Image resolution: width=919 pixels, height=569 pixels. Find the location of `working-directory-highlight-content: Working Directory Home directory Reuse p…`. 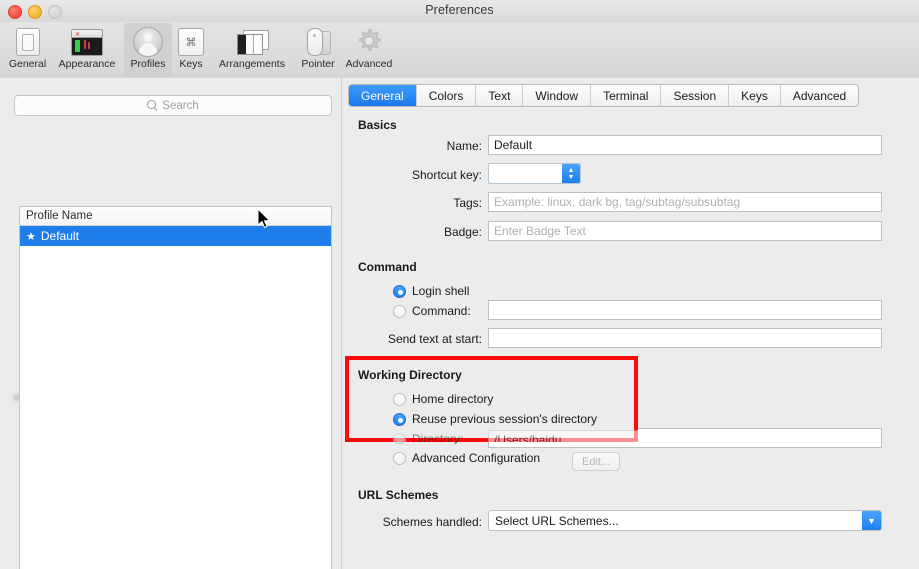

working-directory-highlight-content: Working Directory Home directory Reuse p… is located at coordinates (491, 399).